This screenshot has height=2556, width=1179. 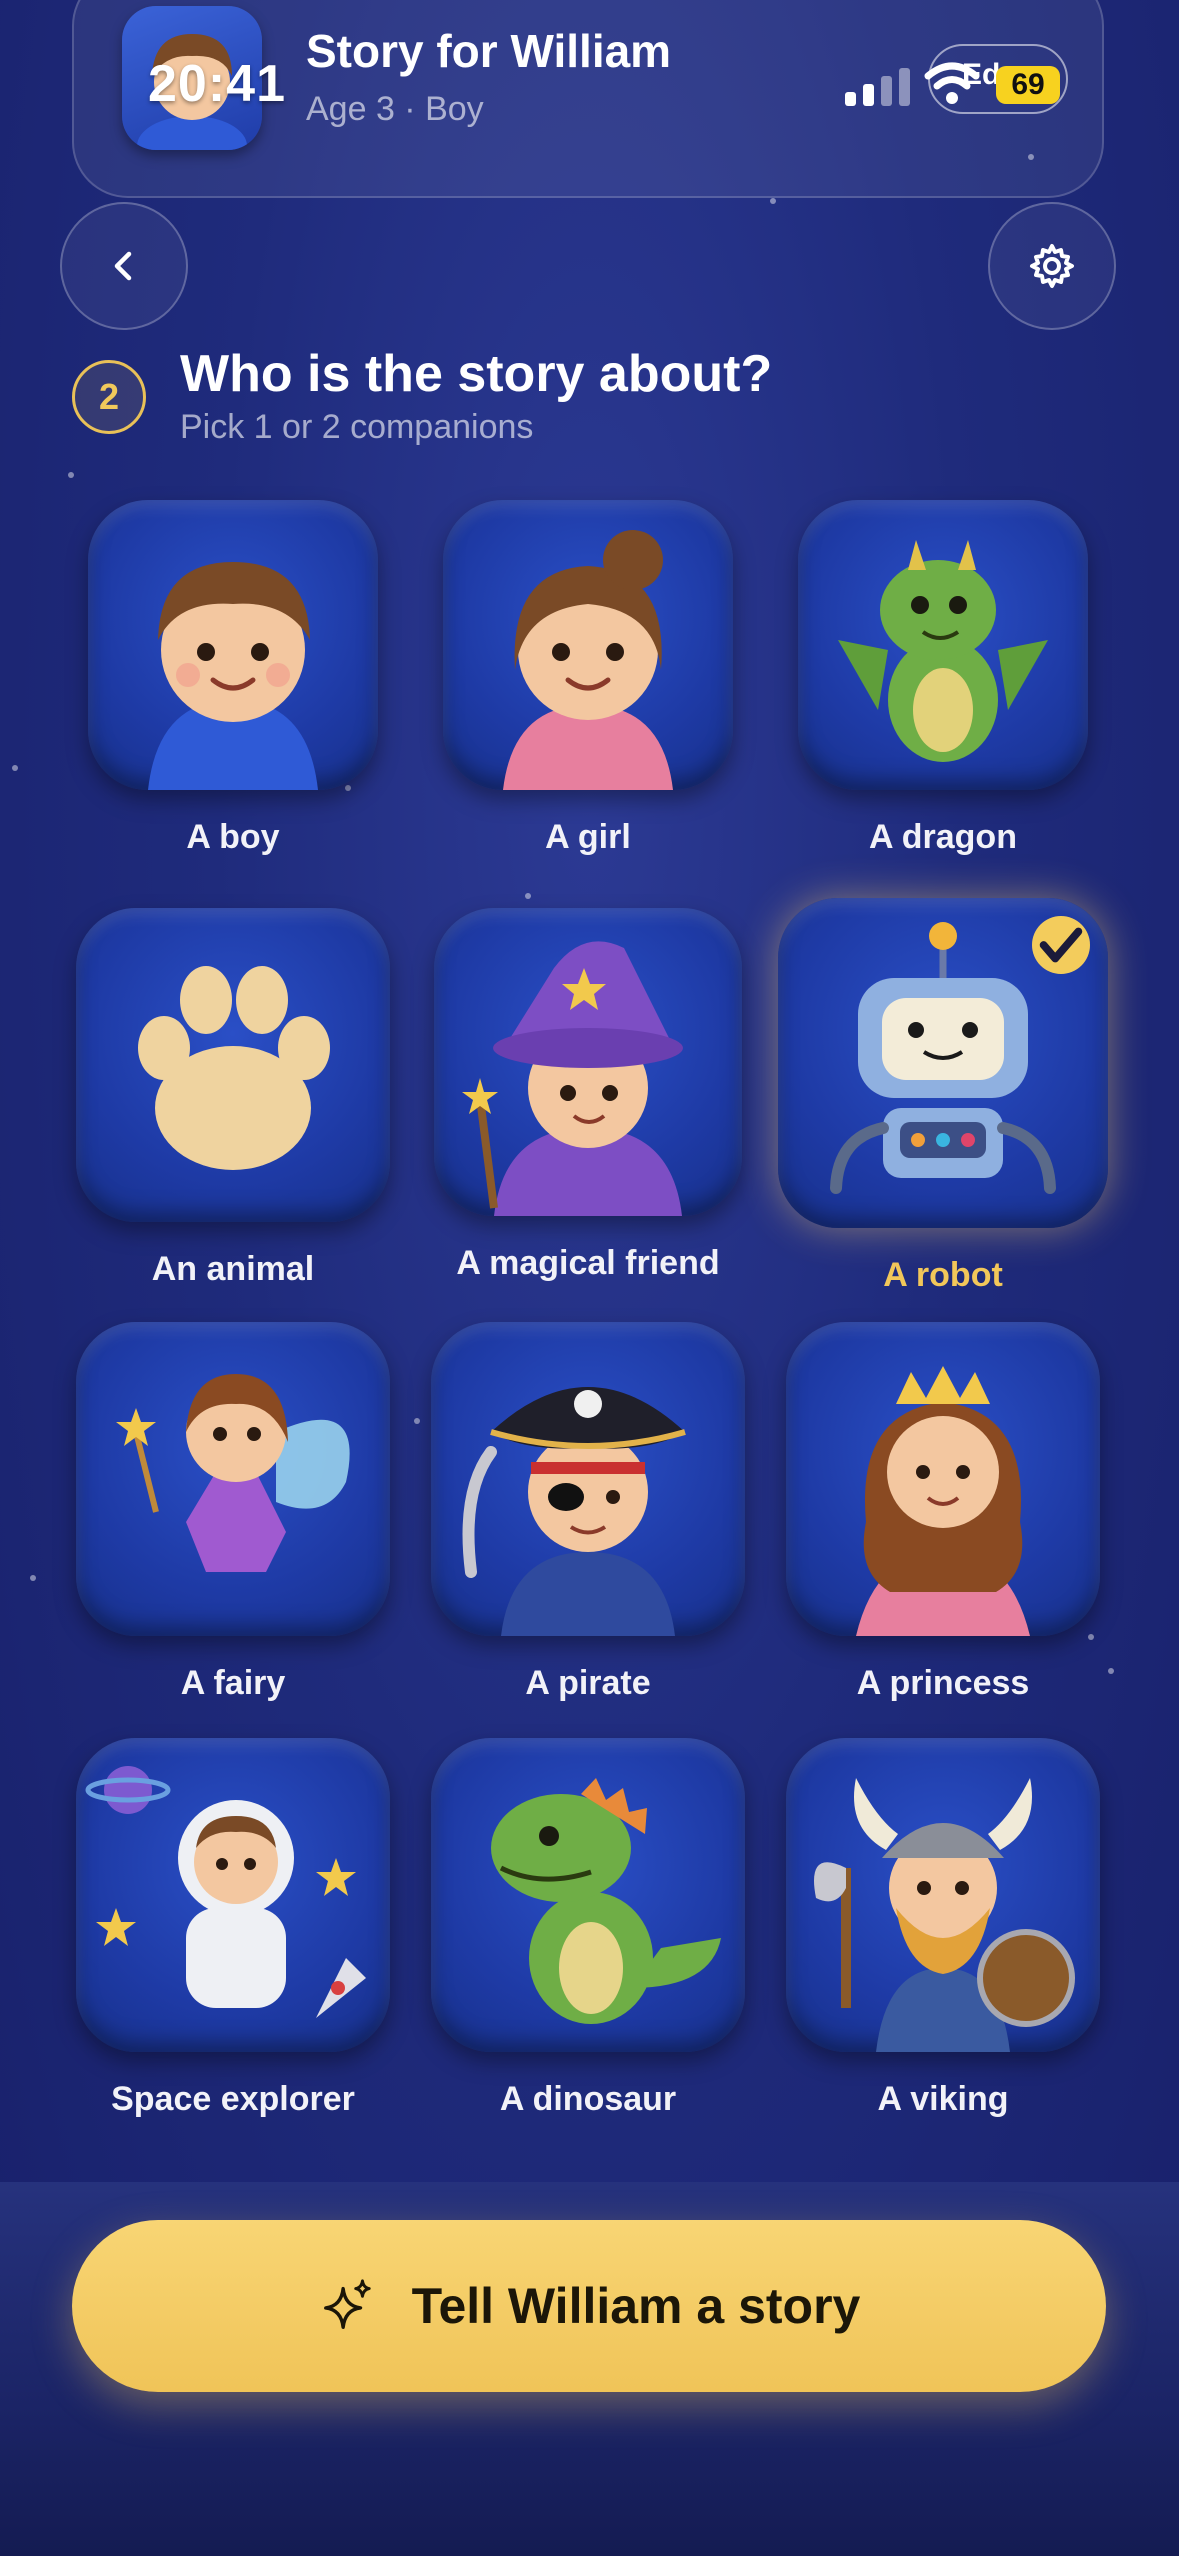 I want to click on companion-label: A magical friend, so click(x=588, y=1263).